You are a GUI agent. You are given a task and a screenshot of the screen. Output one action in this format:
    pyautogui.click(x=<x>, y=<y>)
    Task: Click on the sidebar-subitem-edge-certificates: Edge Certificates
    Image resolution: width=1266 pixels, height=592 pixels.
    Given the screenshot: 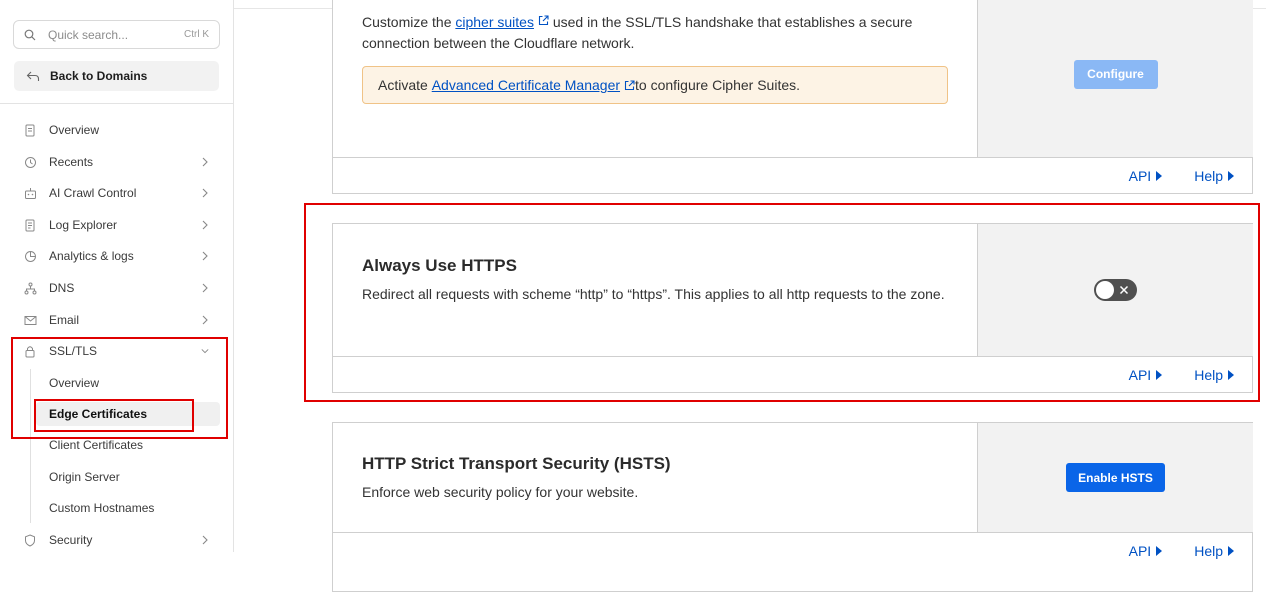 What is the action you would take?
    pyautogui.click(x=128, y=414)
    